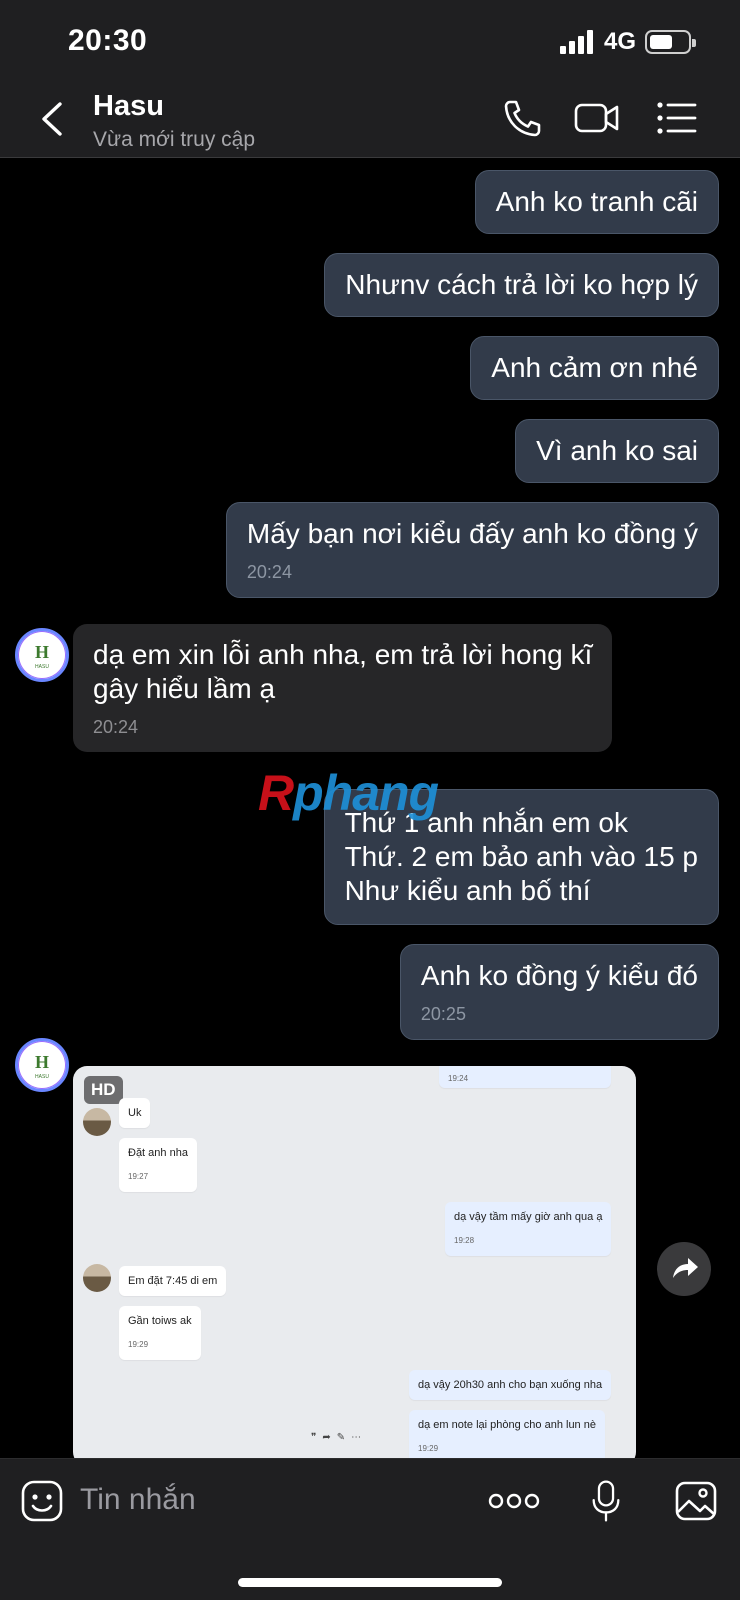 The image size is (740, 1600). I want to click on screenshot-text: Em đặt 7:45 di em, so click(173, 1281).